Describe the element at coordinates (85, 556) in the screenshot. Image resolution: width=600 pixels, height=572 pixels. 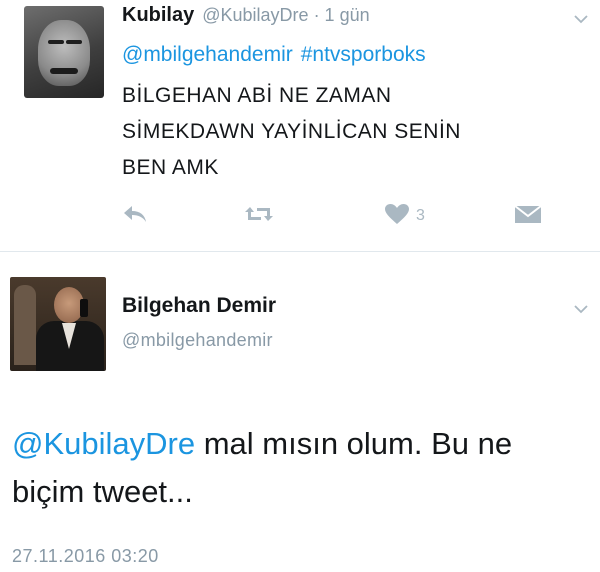
I see `tweet-timestamp: 27.11.2016 03:20` at that location.